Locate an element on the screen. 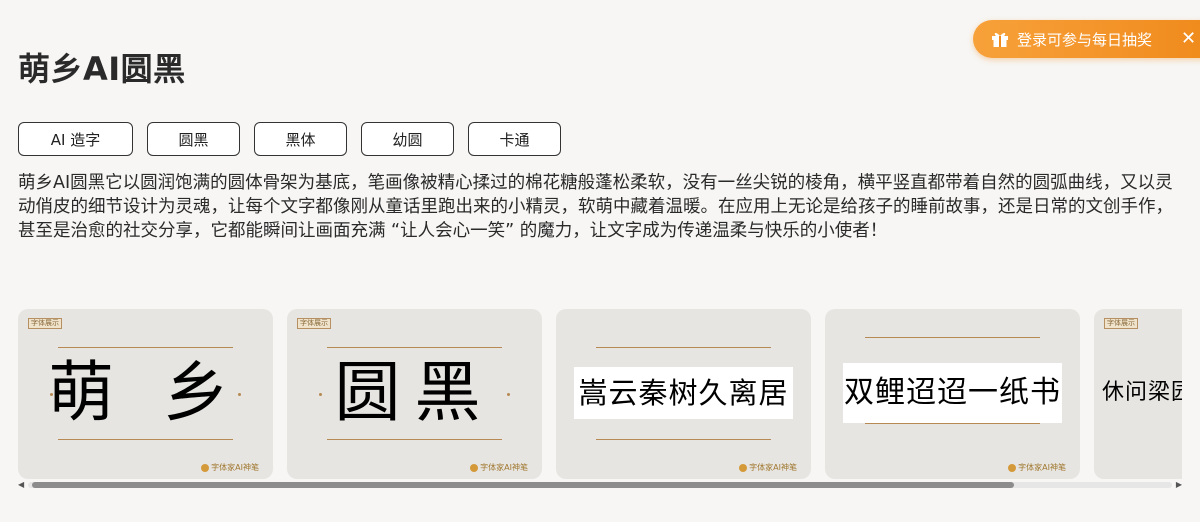  sample-card: 双鲤迢迢一纸书 字体家AI神笔 is located at coordinates (952, 394).